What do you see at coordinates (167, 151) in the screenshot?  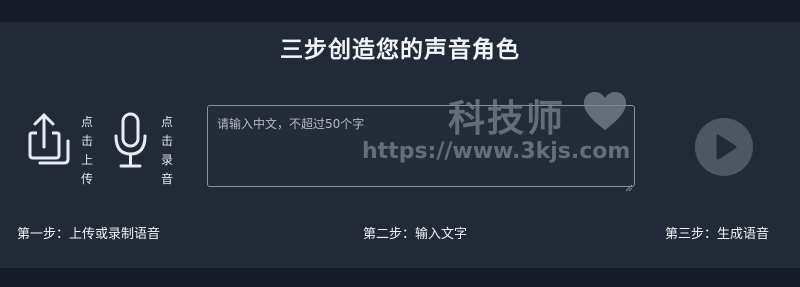 I see `record-label: 点击录音` at bounding box center [167, 151].